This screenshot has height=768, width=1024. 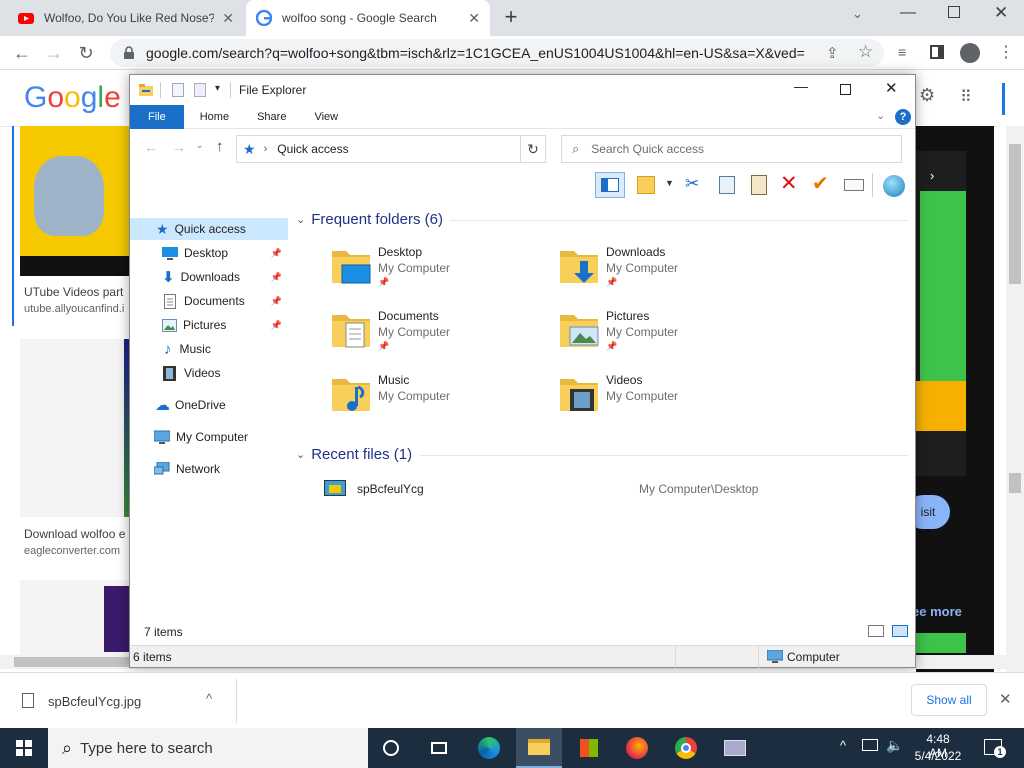 What do you see at coordinates (217, 88) in the screenshot?
I see `customize-toolbar-icon: ▾` at bounding box center [217, 88].